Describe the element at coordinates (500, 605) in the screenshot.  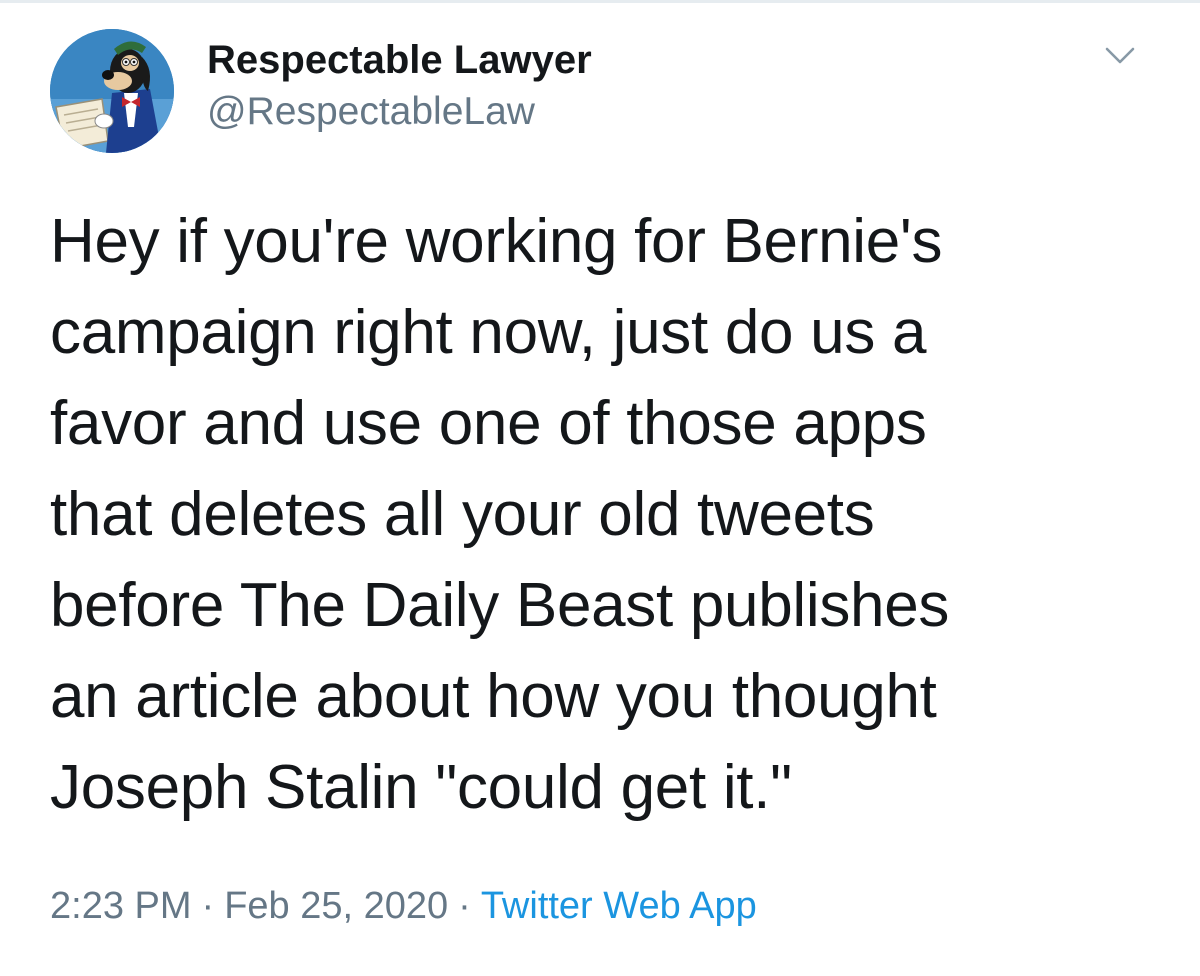
I see `tweet-text-line: before The Daily Beast publishes` at that location.